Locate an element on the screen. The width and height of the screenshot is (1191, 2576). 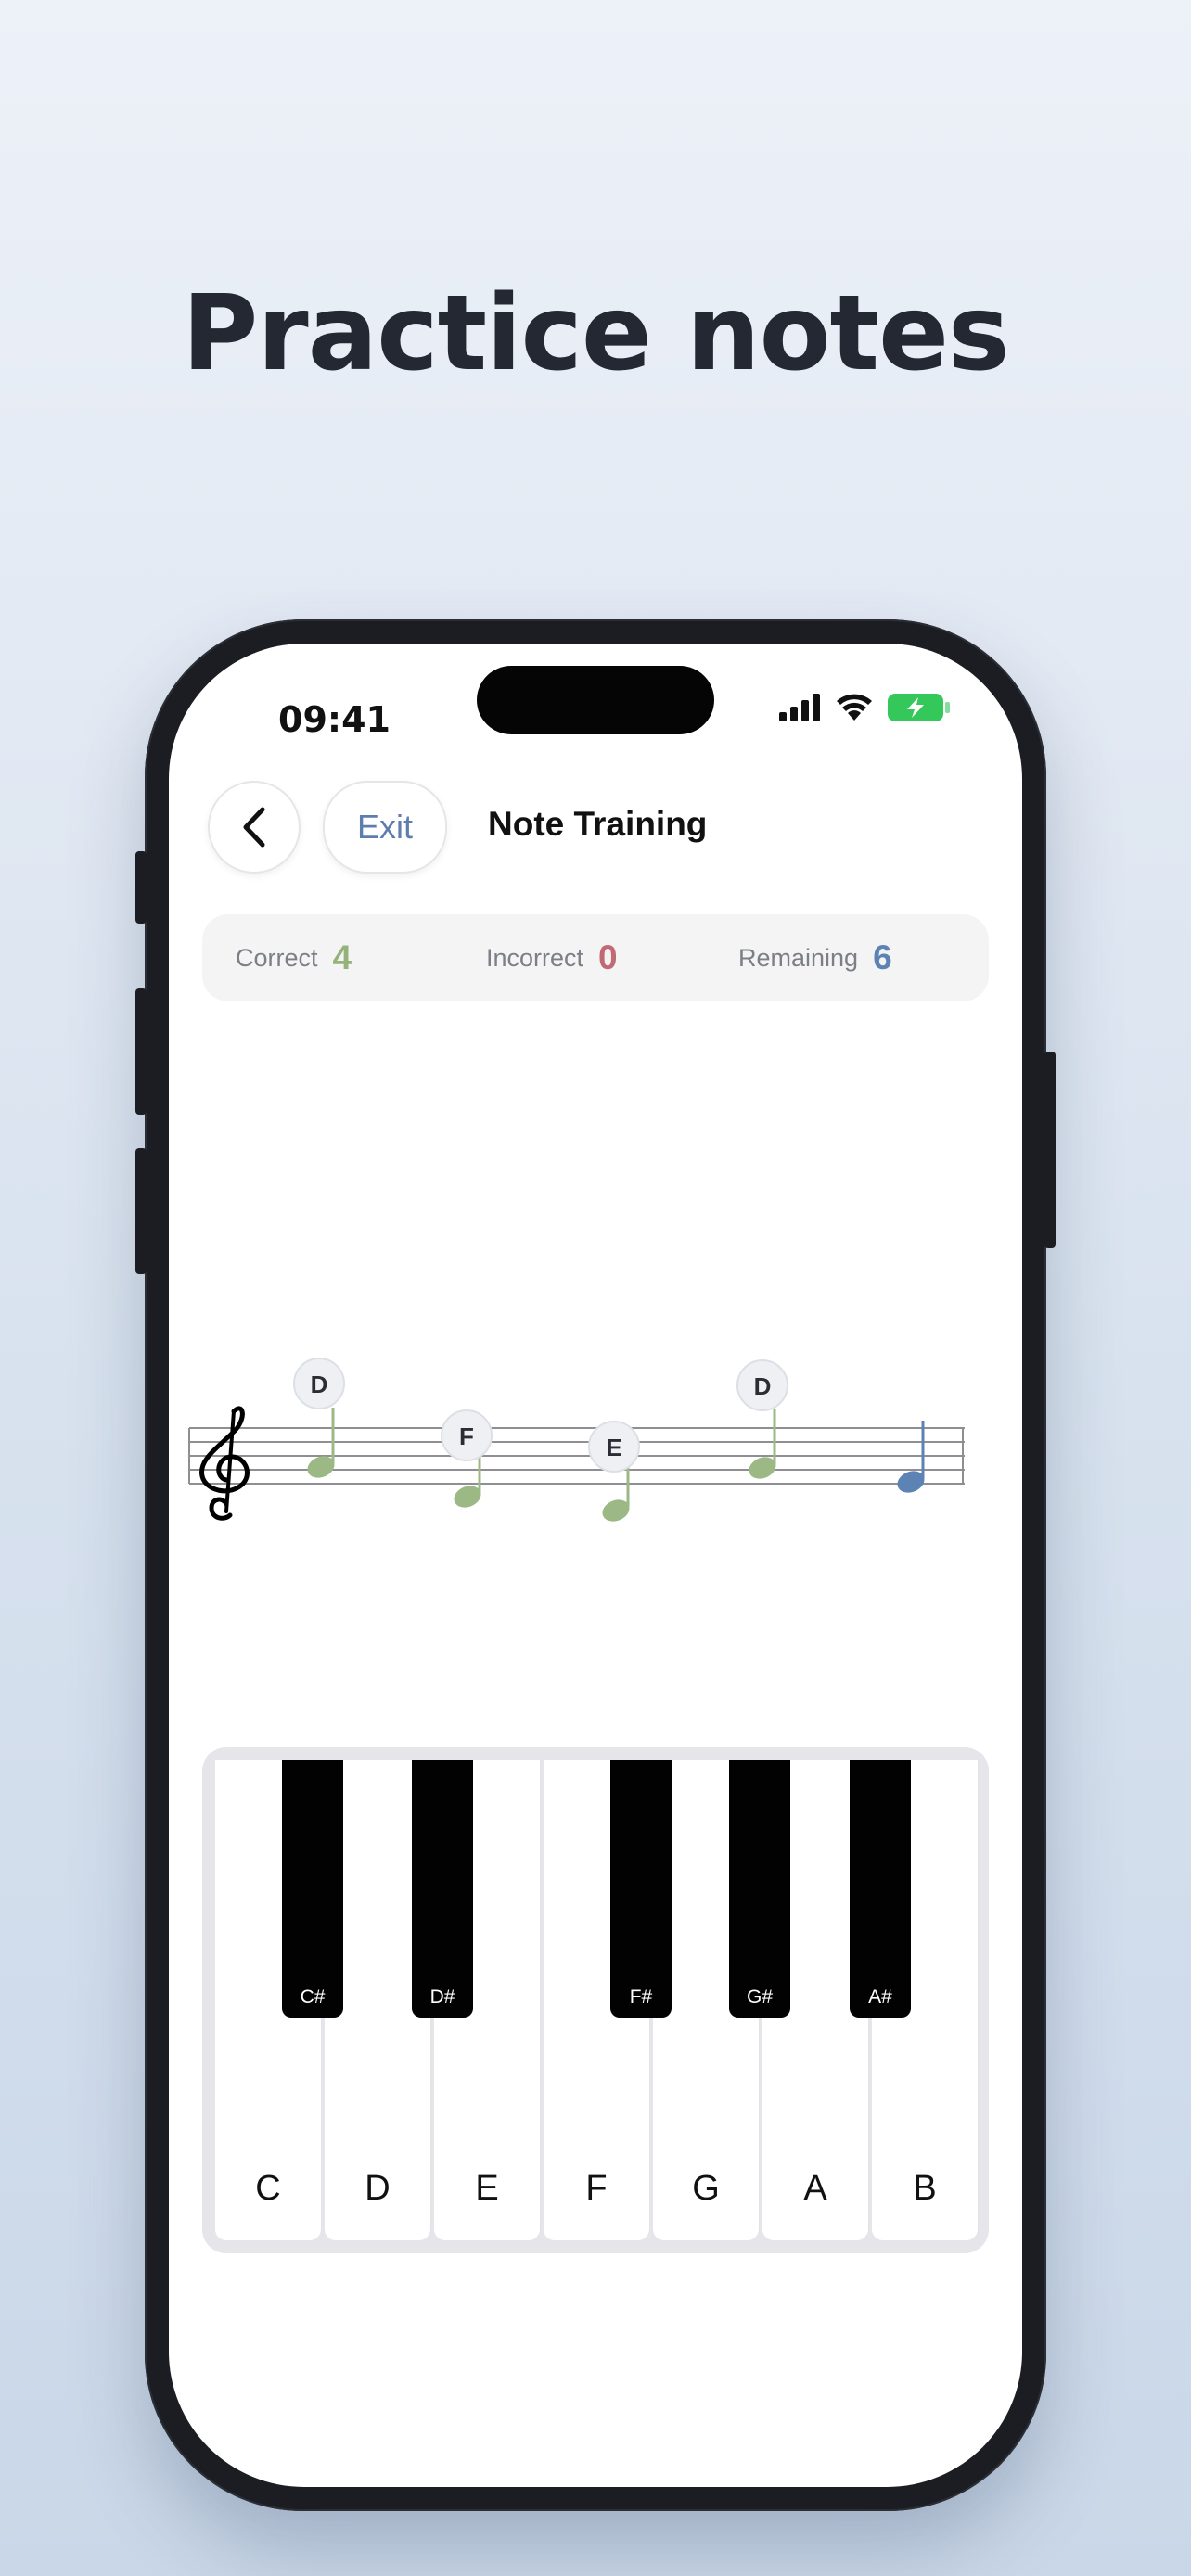
stat-incorrect-label: Incorrect is located at coordinates (535, 957).